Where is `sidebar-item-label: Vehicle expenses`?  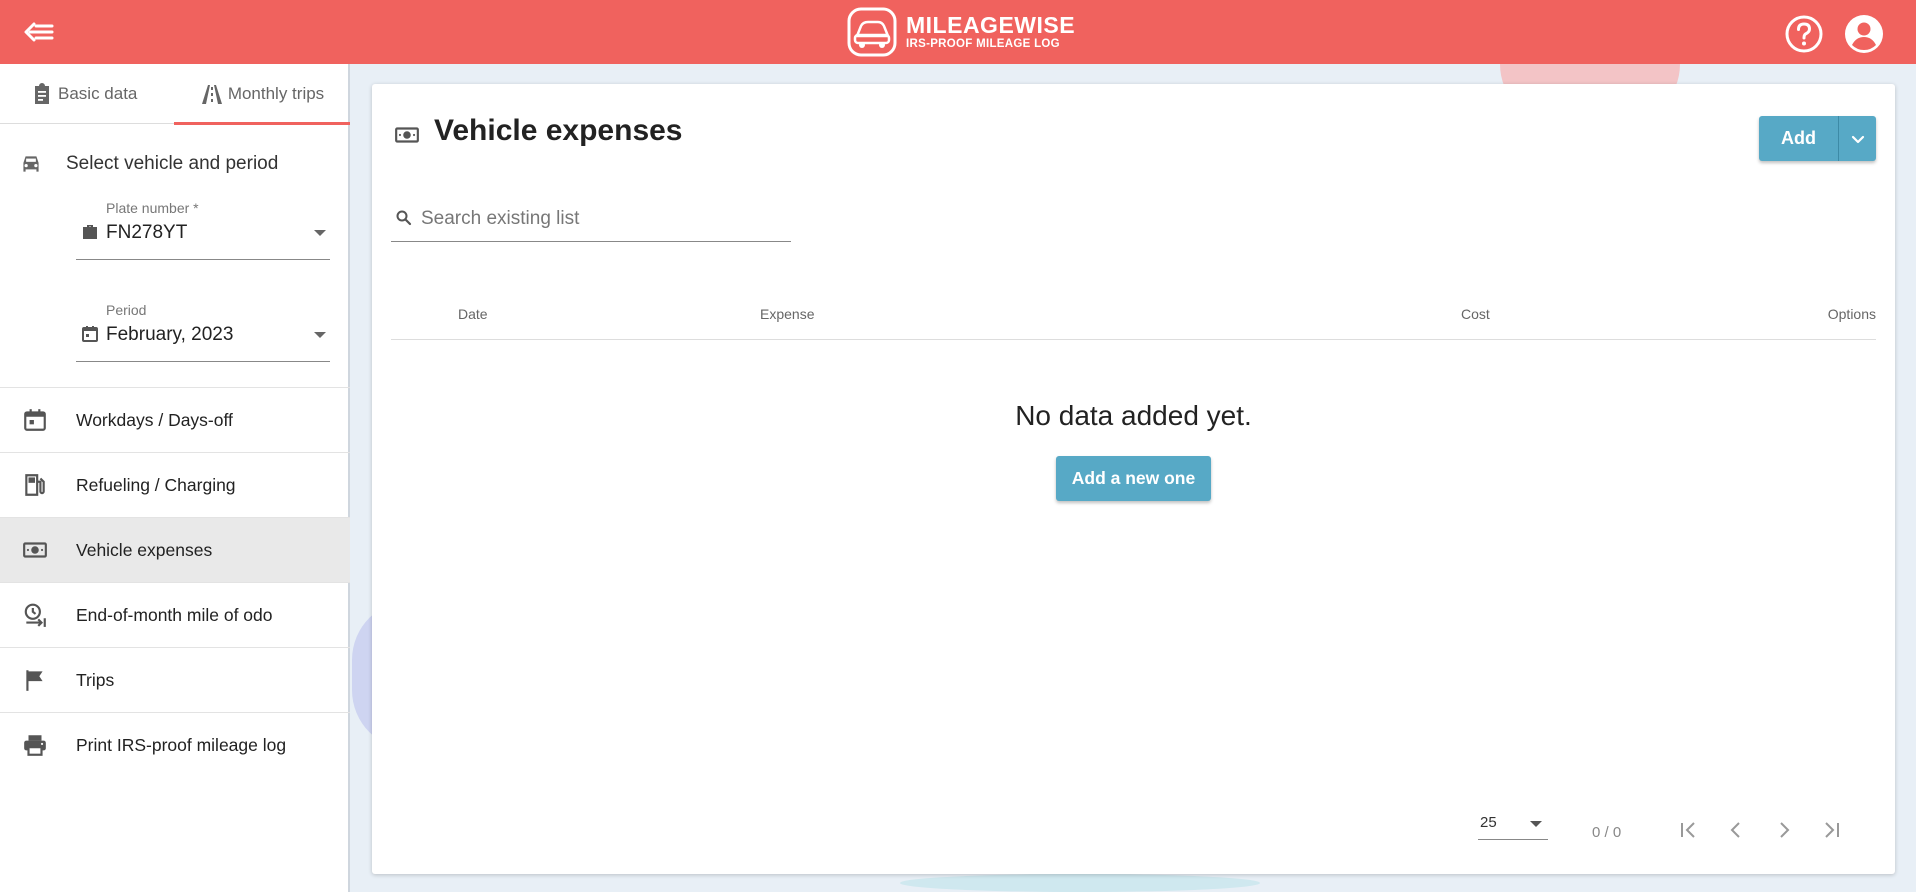
sidebar-item-label: Vehicle expenses is located at coordinates (144, 549).